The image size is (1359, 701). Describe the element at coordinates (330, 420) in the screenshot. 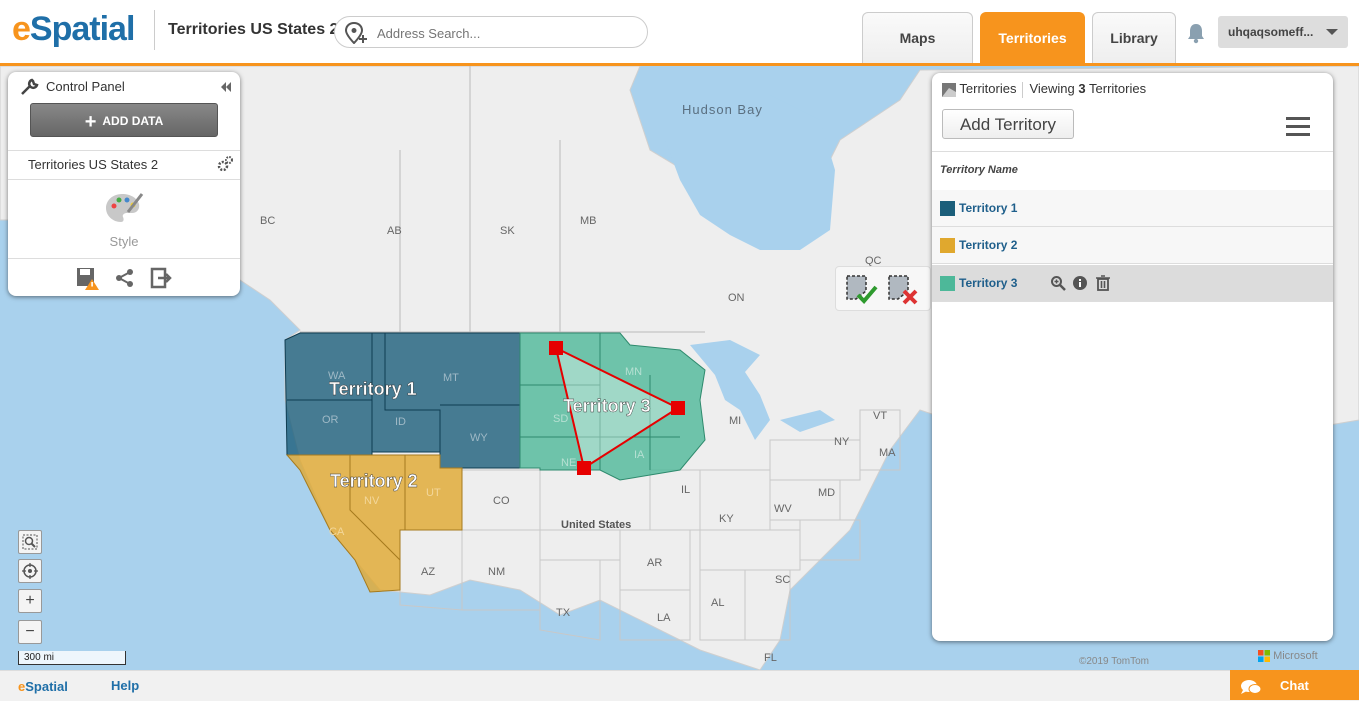

I see `place-label: OR` at that location.